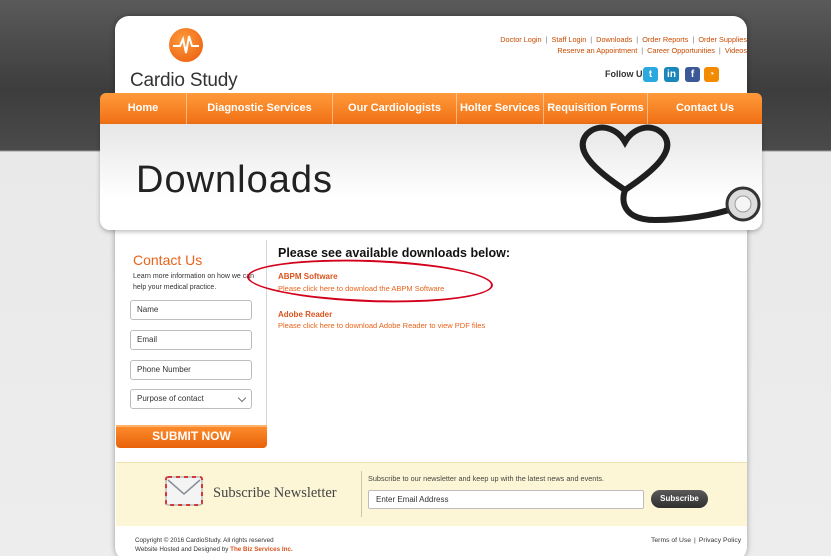 The image size is (831, 556). Describe the element at coordinates (722, 39) in the screenshot. I see `order-supplies-link: Order Supplies` at that location.